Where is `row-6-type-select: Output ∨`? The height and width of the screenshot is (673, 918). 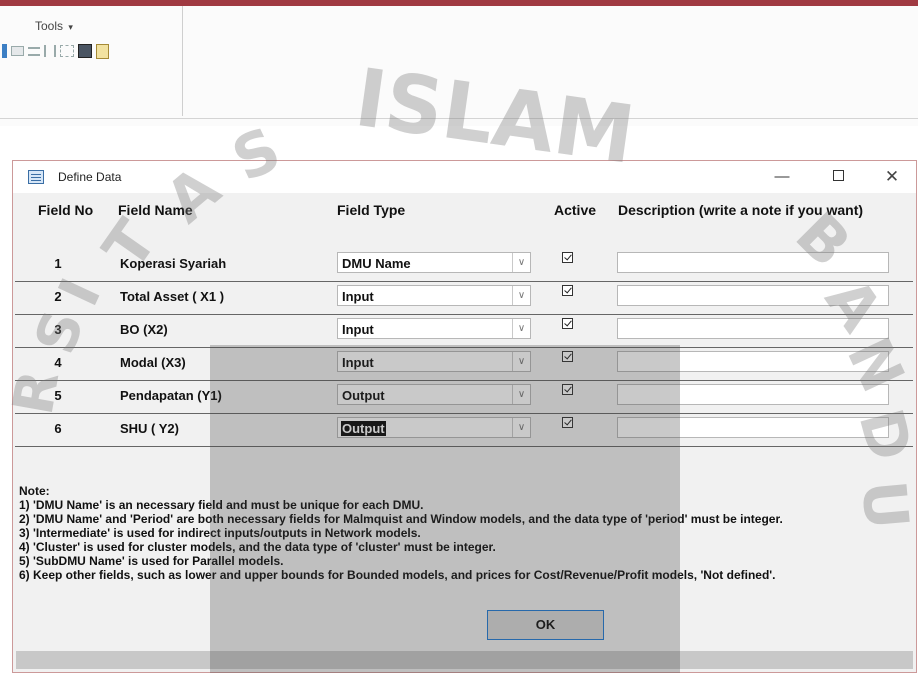 row-6-type-select: Output ∨ is located at coordinates (434, 427).